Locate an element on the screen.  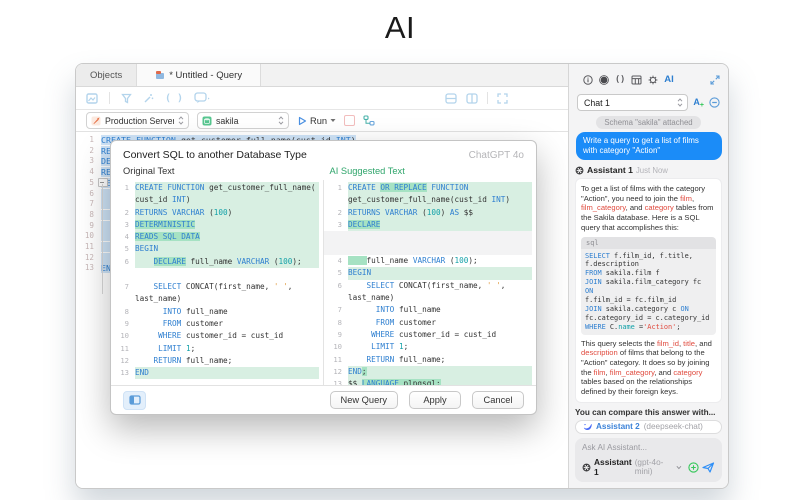
table-structure-icon is located at coordinates (636, 80).